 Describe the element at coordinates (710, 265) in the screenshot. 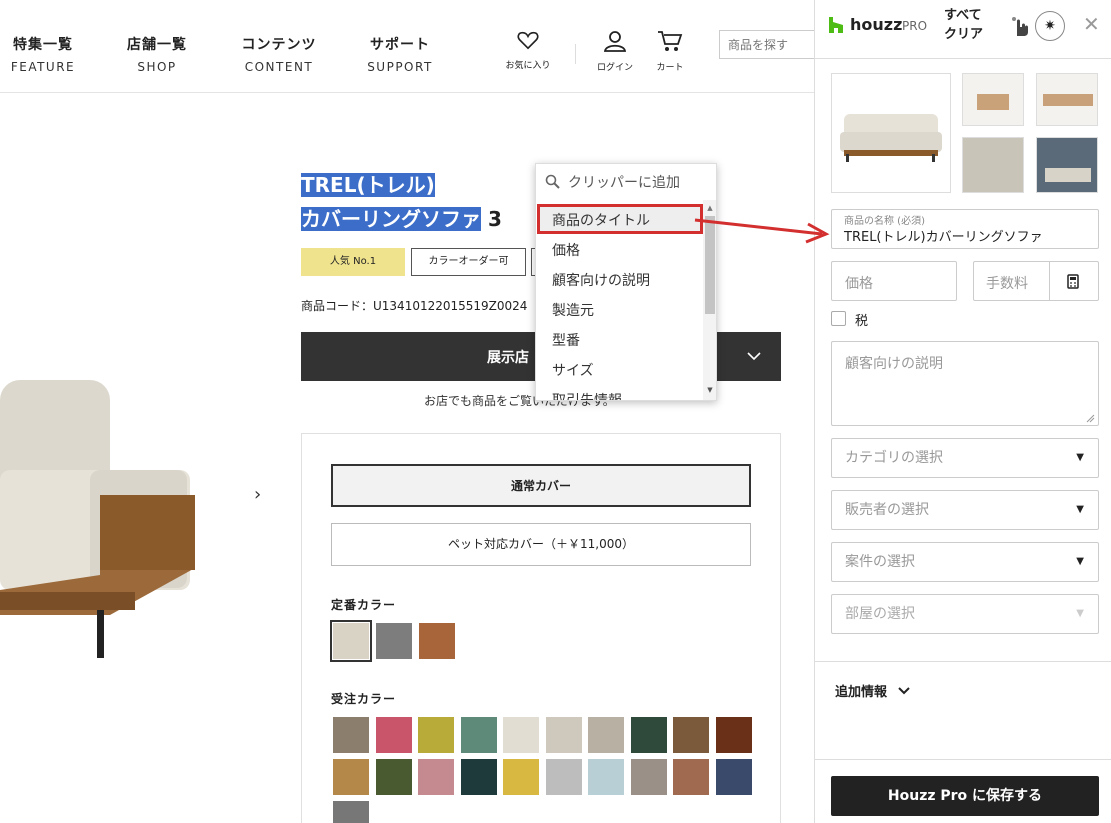

I see `scrollbar-thumb` at that location.